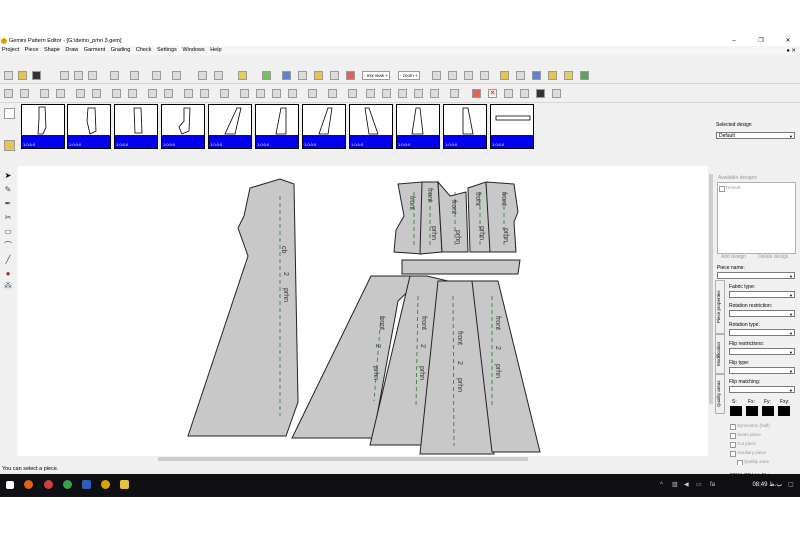 This screenshot has height=533, width=800. What do you see at coordinates (756, 218) in the screenshot?
I see `available-designs-list: Default` at bounding box center [756, 218].